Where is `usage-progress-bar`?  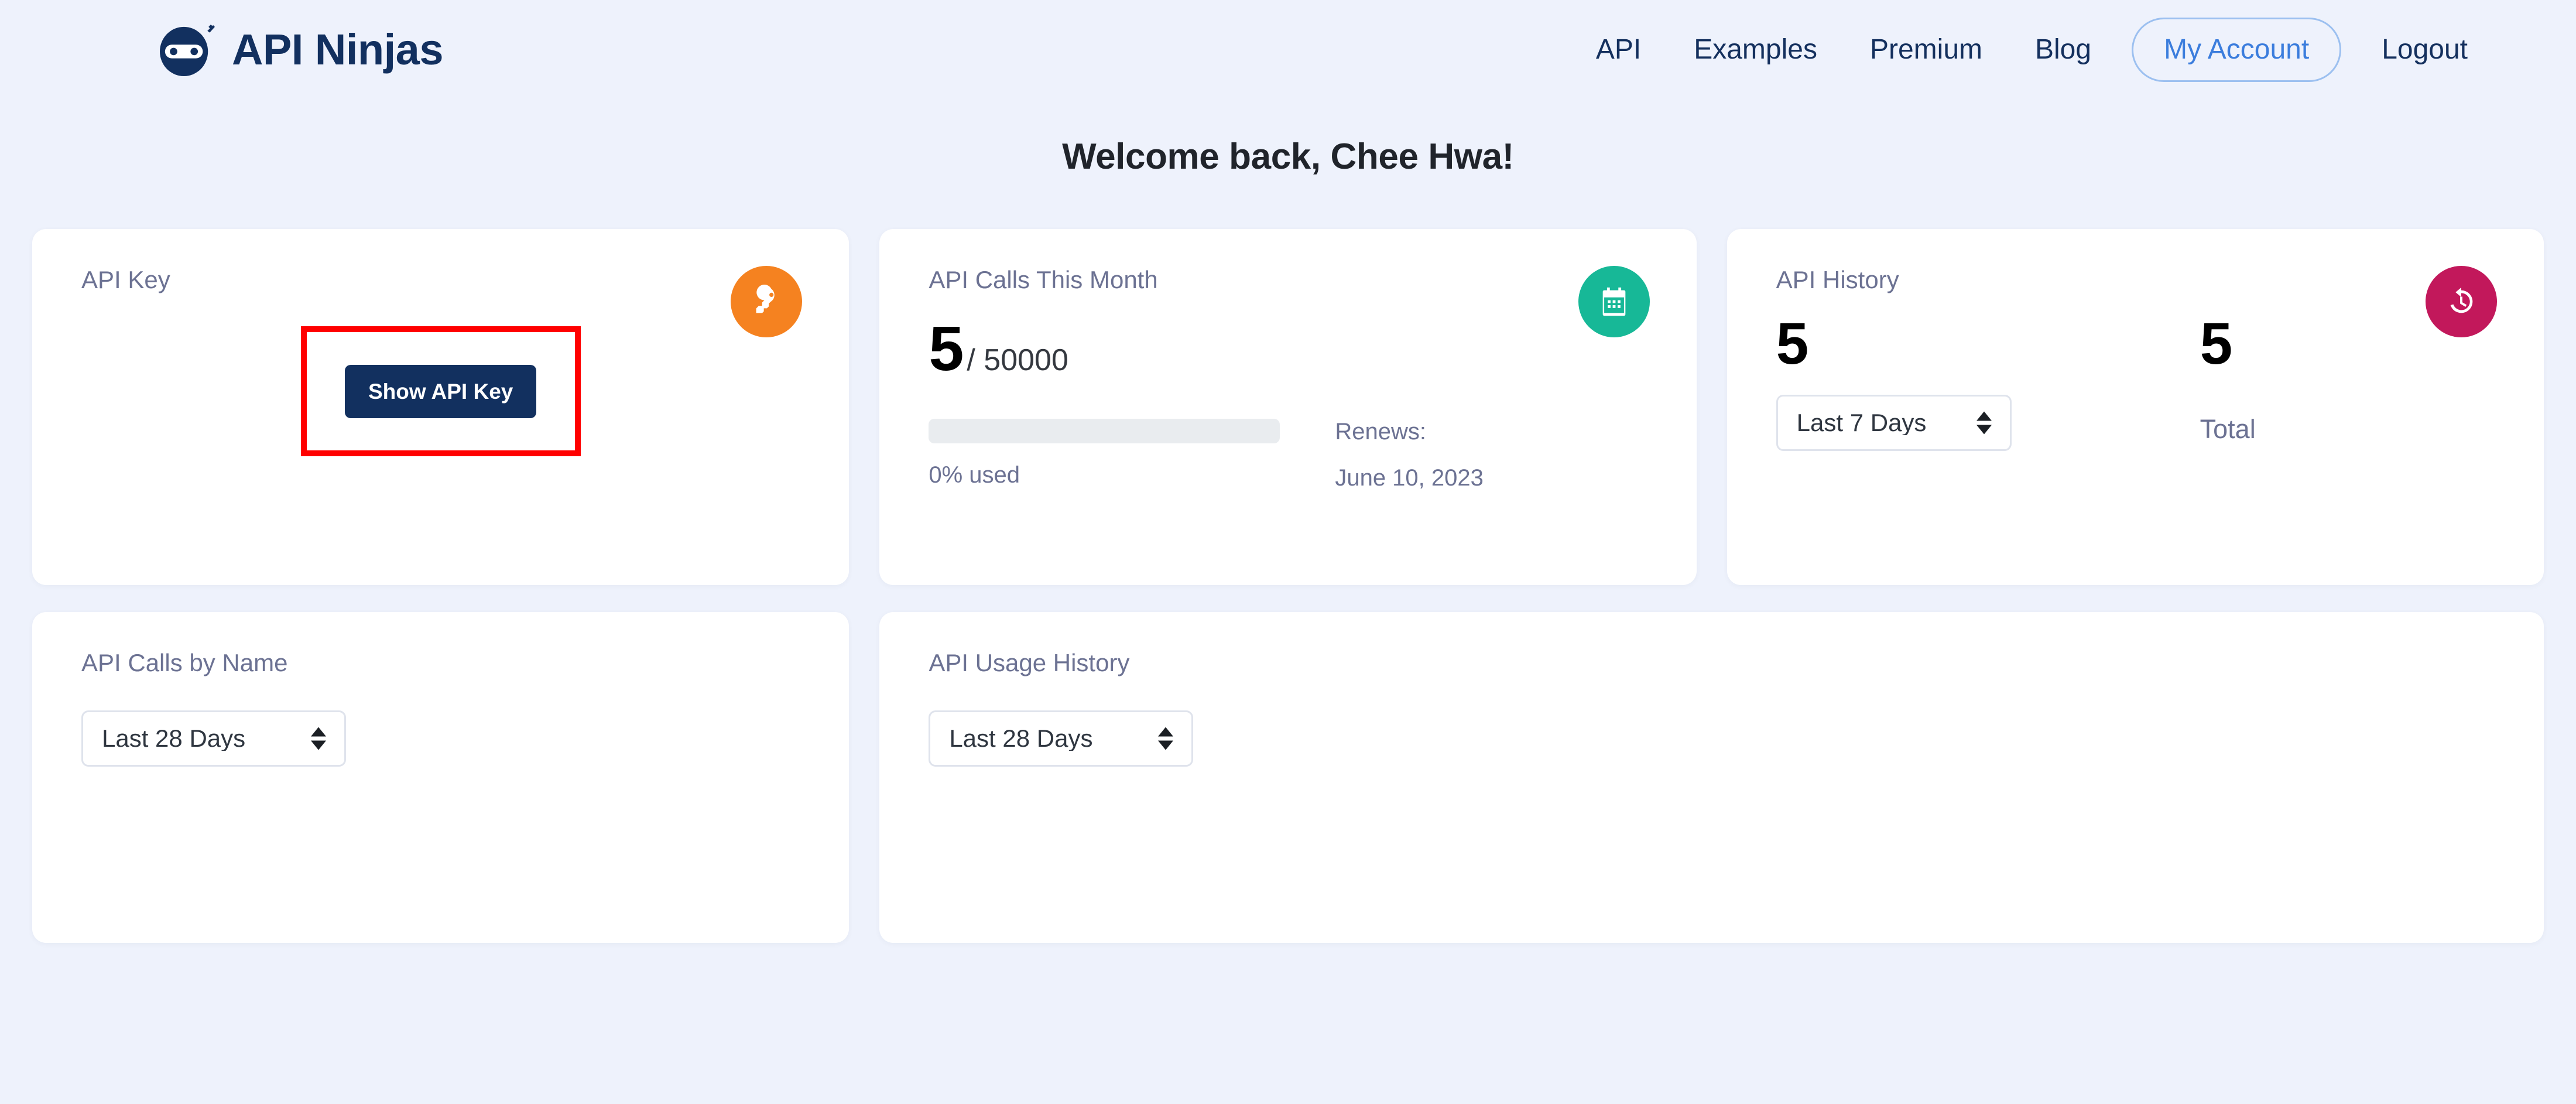
usage-progress-bar is located at coordinates (1104, 431).